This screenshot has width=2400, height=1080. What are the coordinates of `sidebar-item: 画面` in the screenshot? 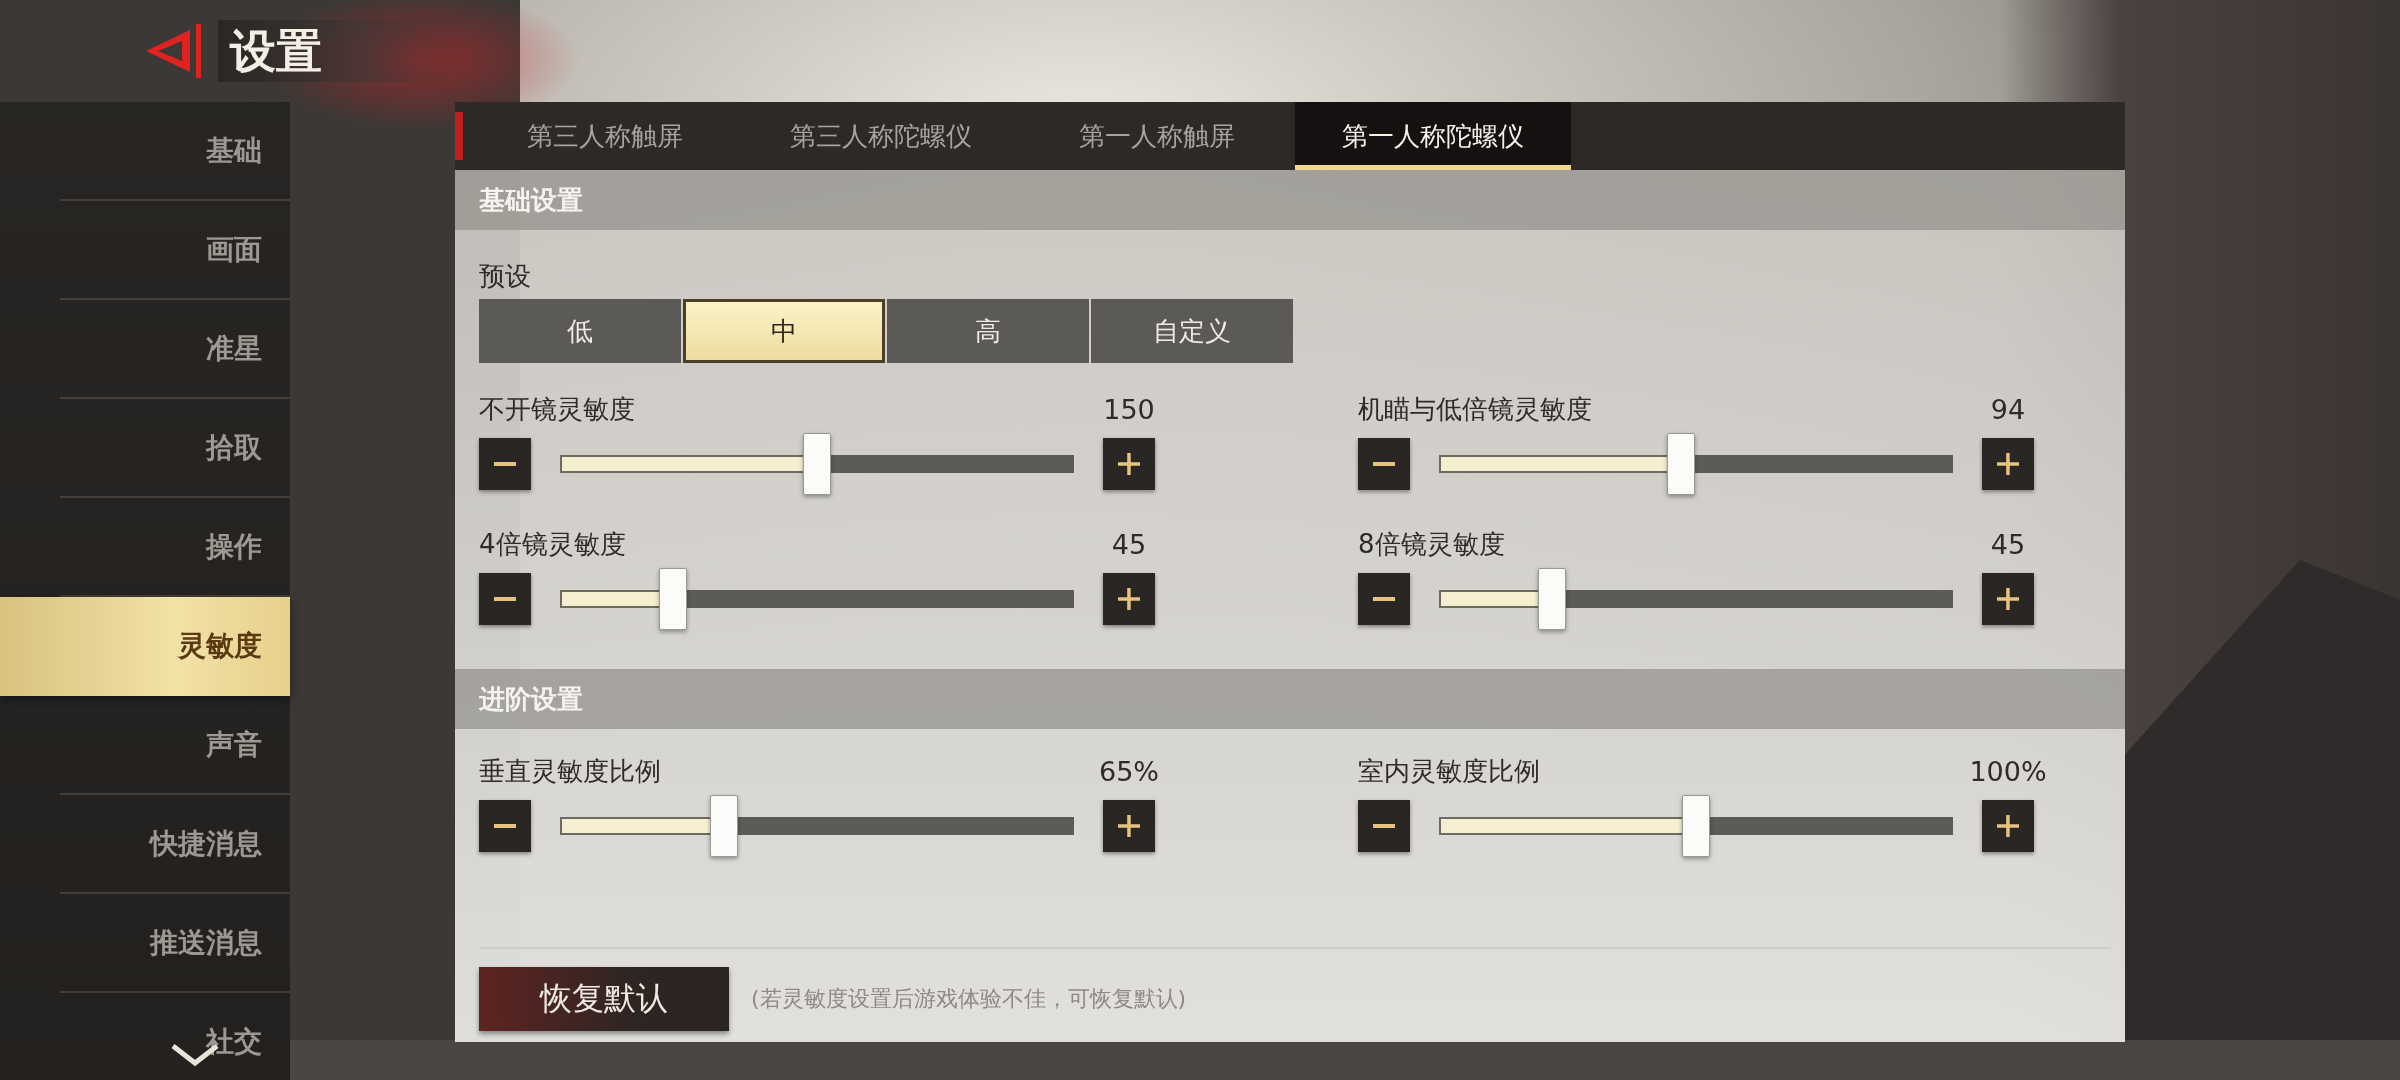 It's located at (175, 250).